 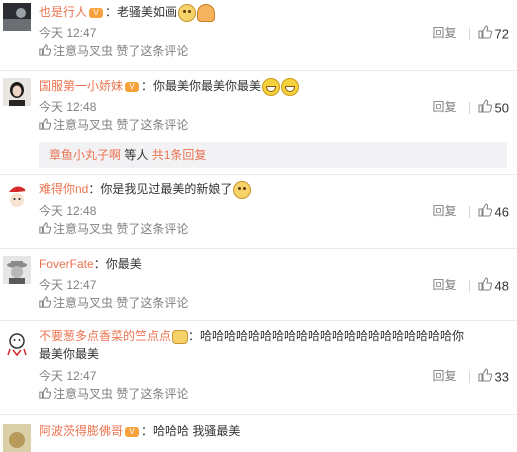 What do you see at coordinates (63, 189) in the screenshot?
I see `commenter-name: 难得你nd` at bounding box center [63, 189].